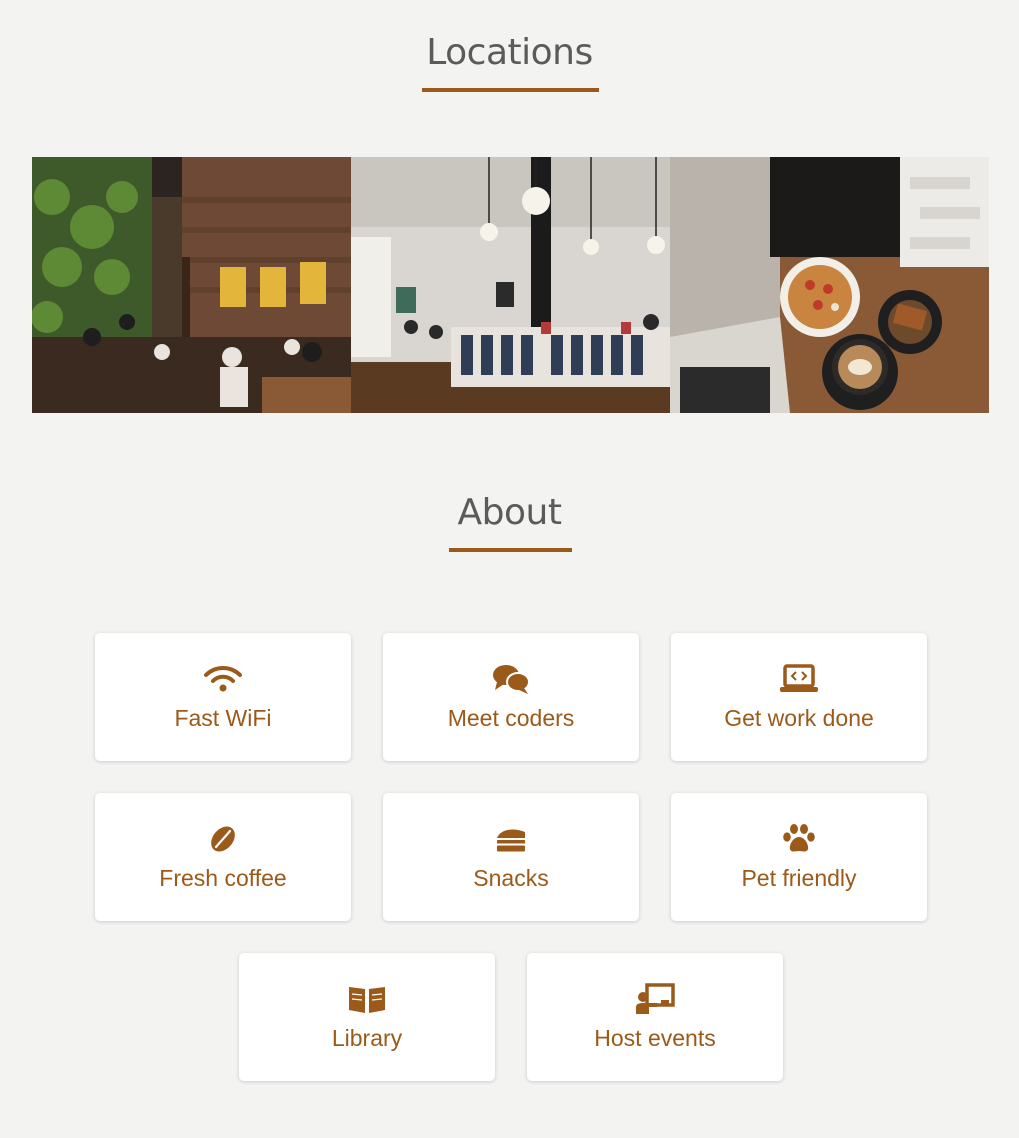 The image size is (1019, 1138). What do you see at coordinates (367, 999) in the screenshot?
I see `open-book-icon` at bounding box center [367, 999].